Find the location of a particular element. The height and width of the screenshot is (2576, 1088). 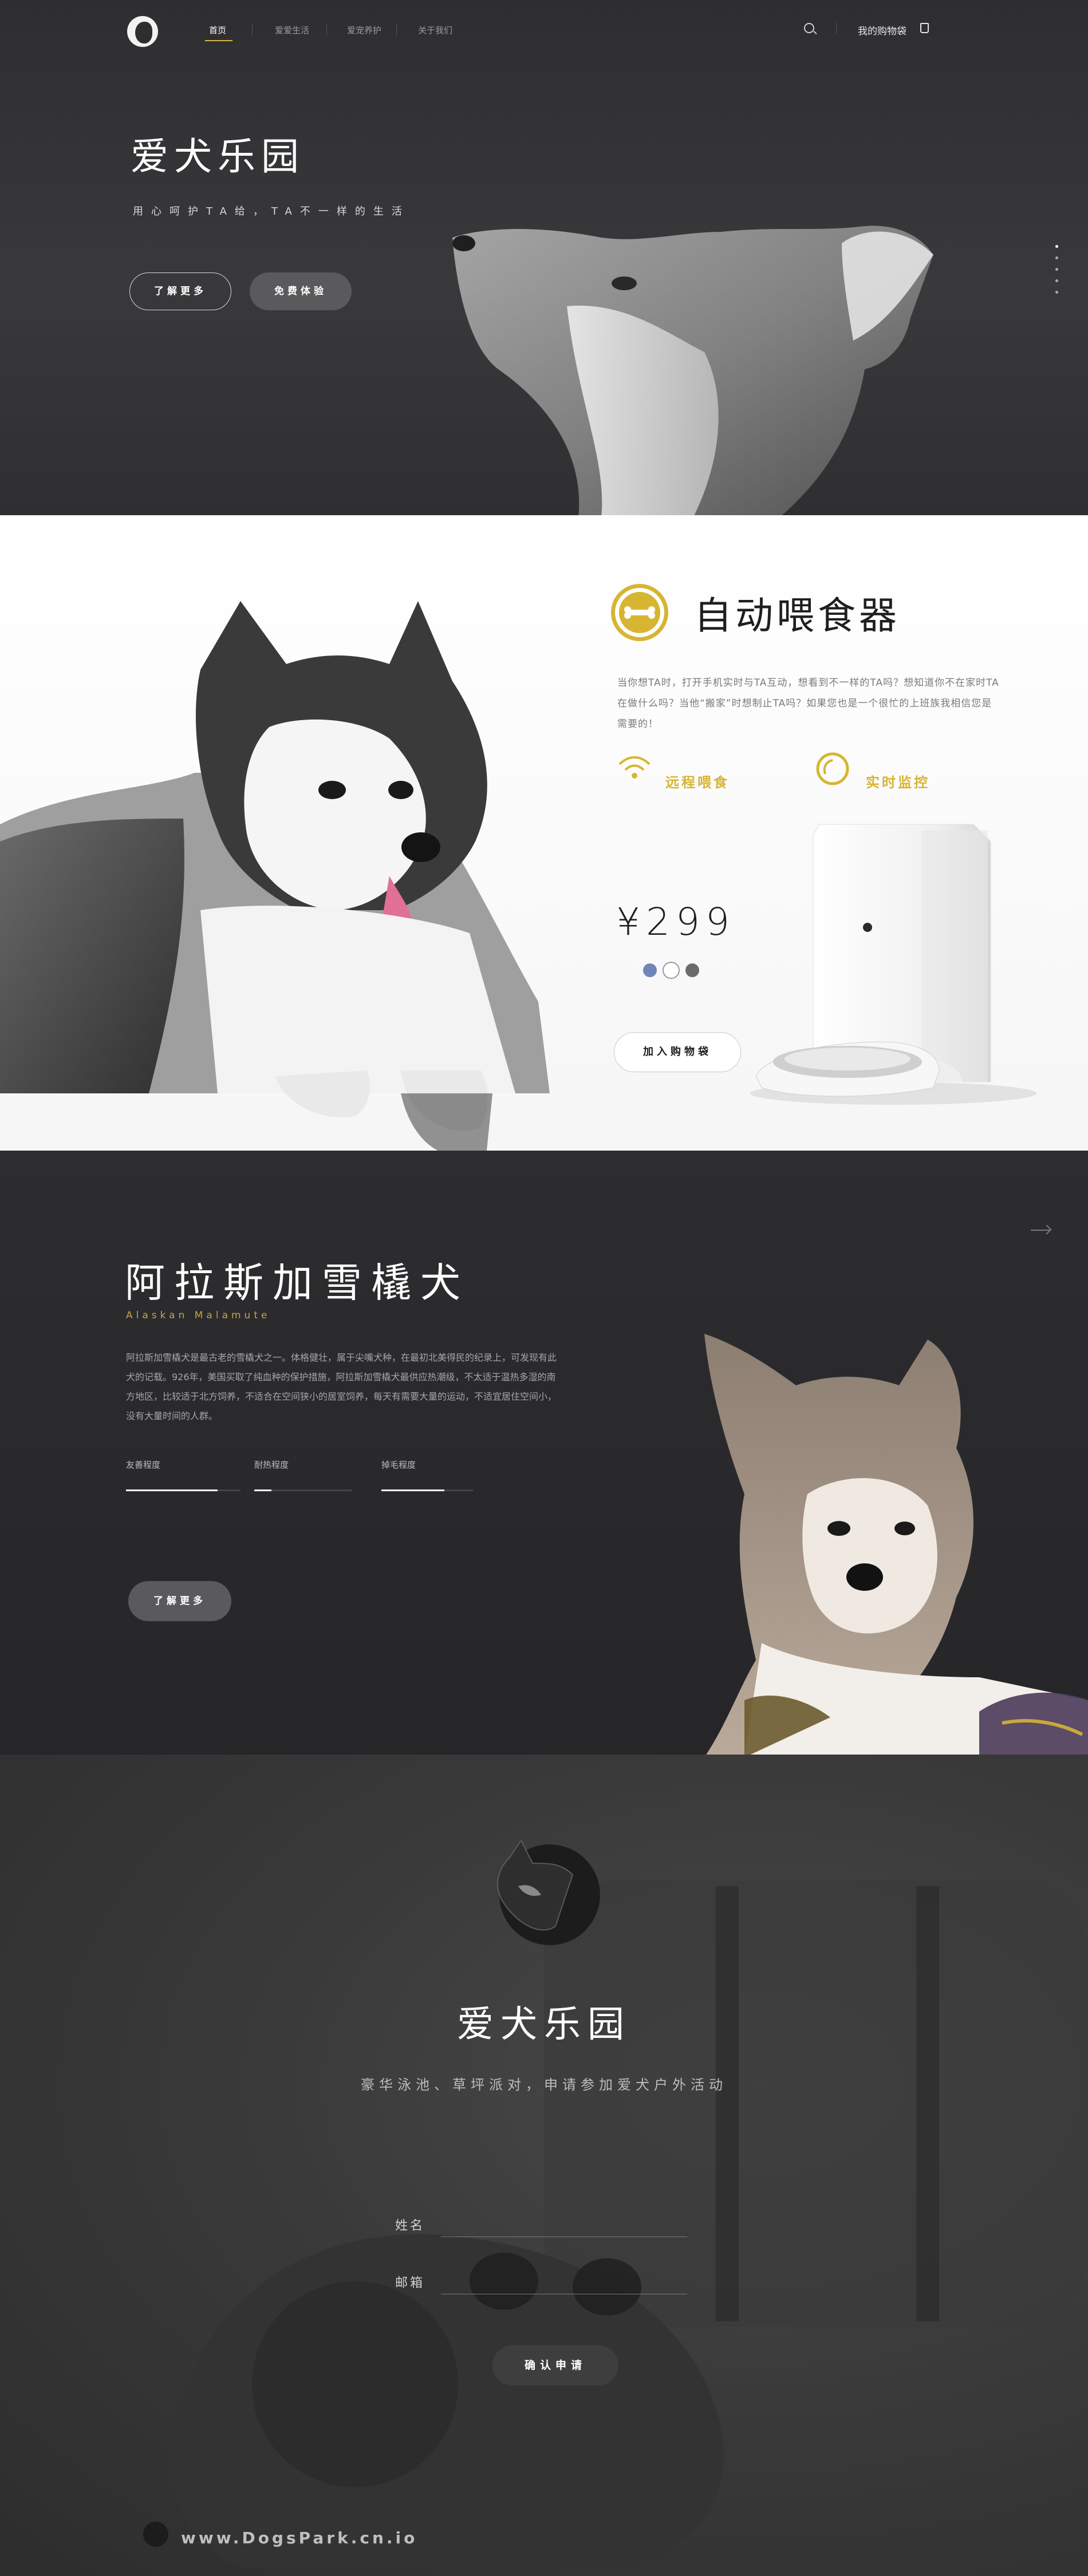

submit-application-button: 确认申请 is located at coordinates (555, 2365).